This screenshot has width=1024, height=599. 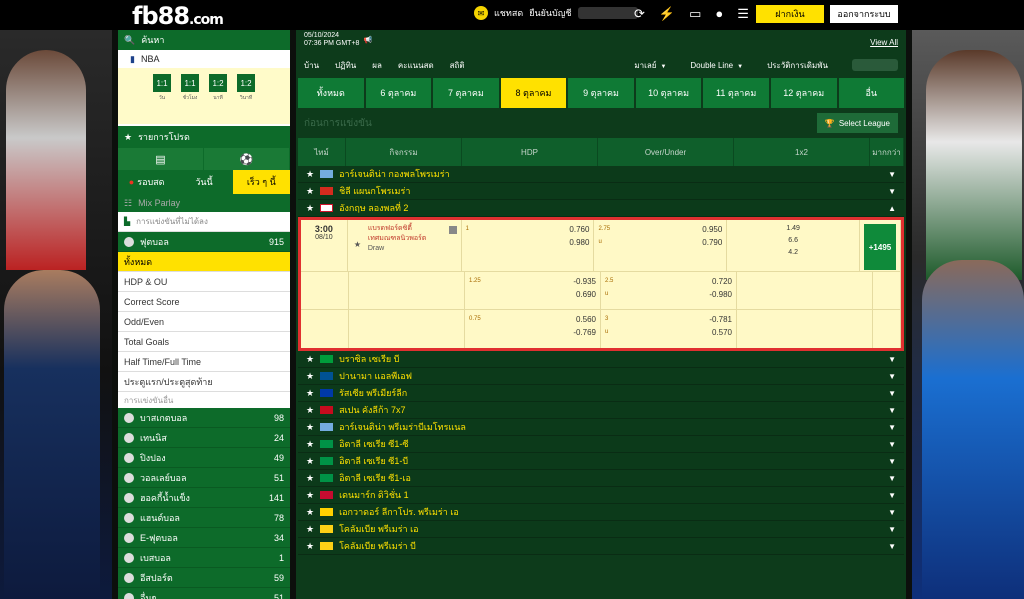 I want to click on bet-history-link: ประวัติการเดิมพัน, so click(x=797, y=65).